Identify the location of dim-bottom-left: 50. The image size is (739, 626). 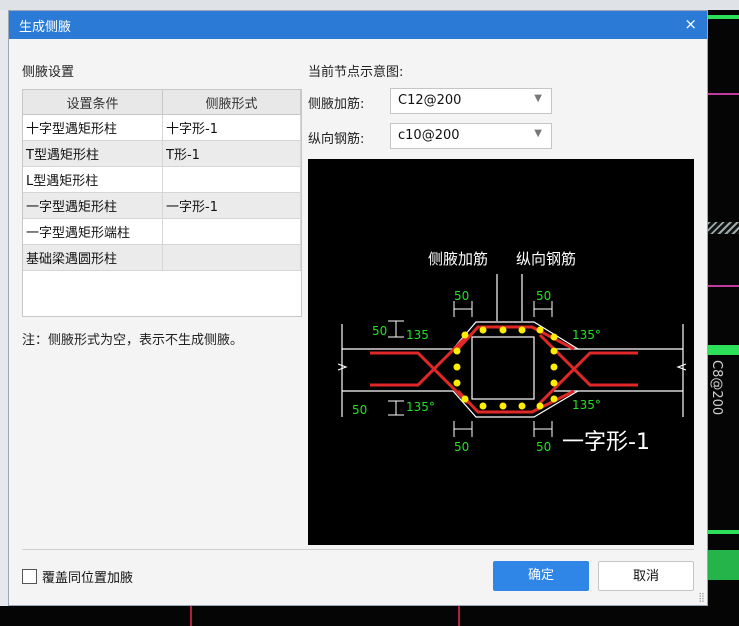
(461, 447).